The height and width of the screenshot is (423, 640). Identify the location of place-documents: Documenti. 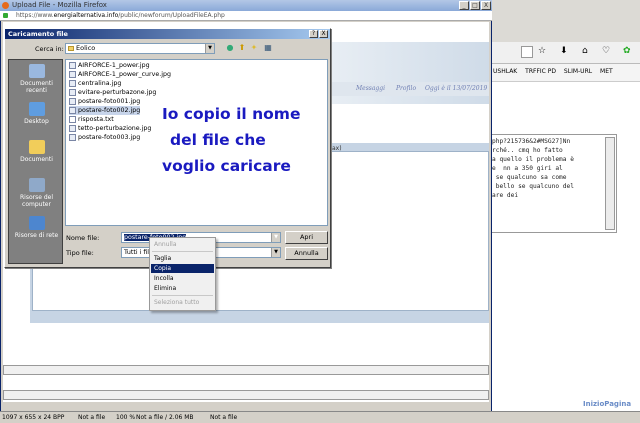
(36, 151).